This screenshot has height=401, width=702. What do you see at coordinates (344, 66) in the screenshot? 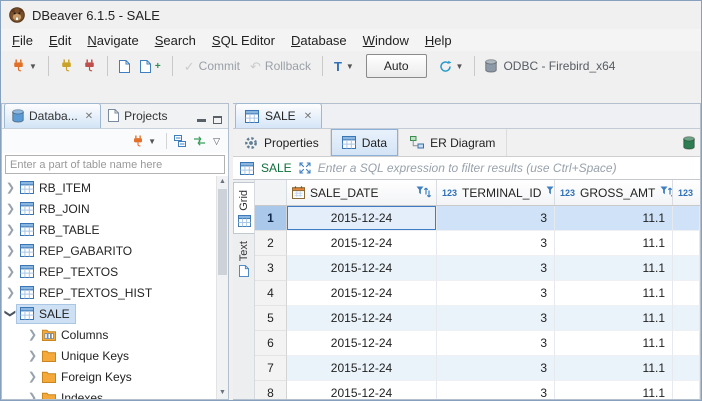
I see `transaction-mode-button: T ▼` at bounding box center [344, 66].